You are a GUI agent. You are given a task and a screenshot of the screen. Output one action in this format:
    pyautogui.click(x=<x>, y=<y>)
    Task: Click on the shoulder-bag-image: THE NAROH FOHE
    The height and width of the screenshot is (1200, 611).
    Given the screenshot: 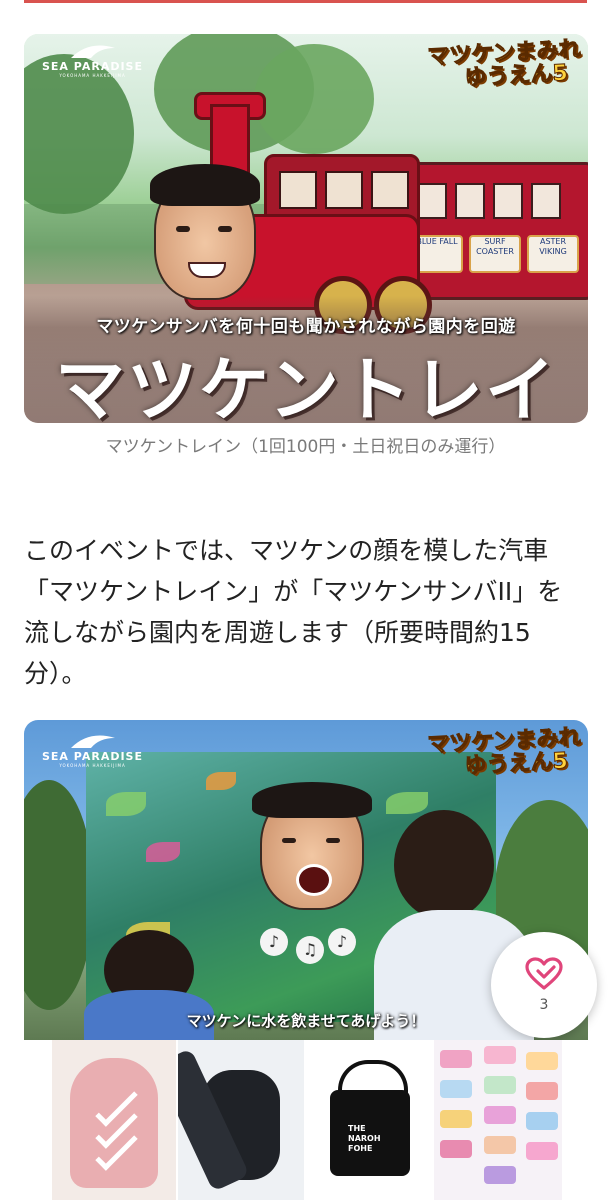 What is the action you would take?
    pyautogui.click(x=370, y=1118)
    